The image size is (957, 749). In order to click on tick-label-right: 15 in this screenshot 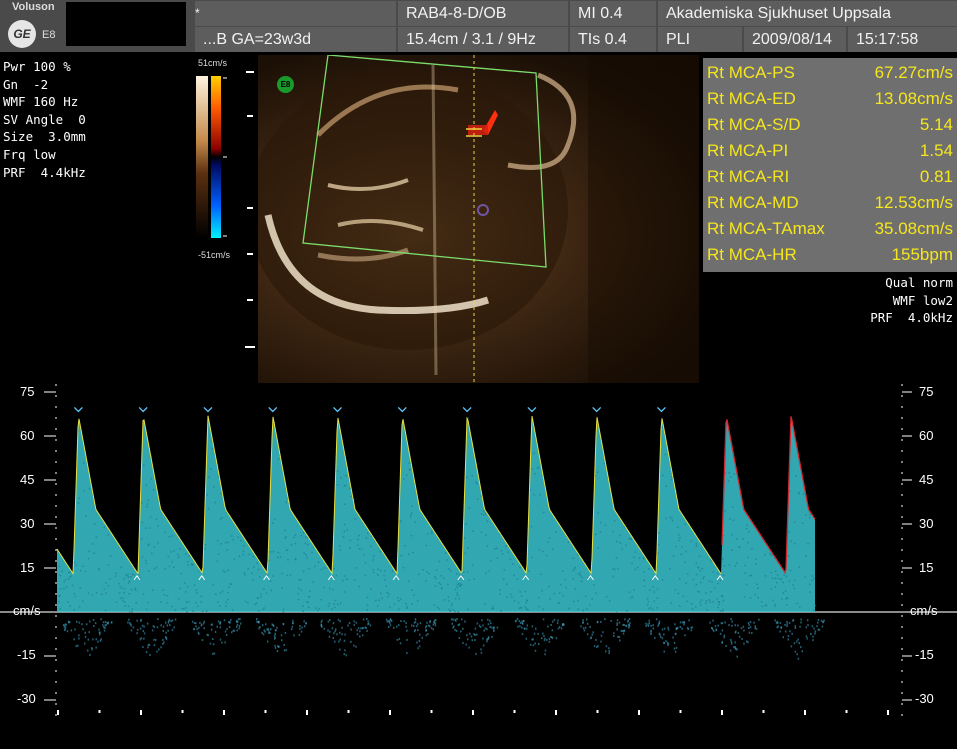, I will do `click(926, 567)`.